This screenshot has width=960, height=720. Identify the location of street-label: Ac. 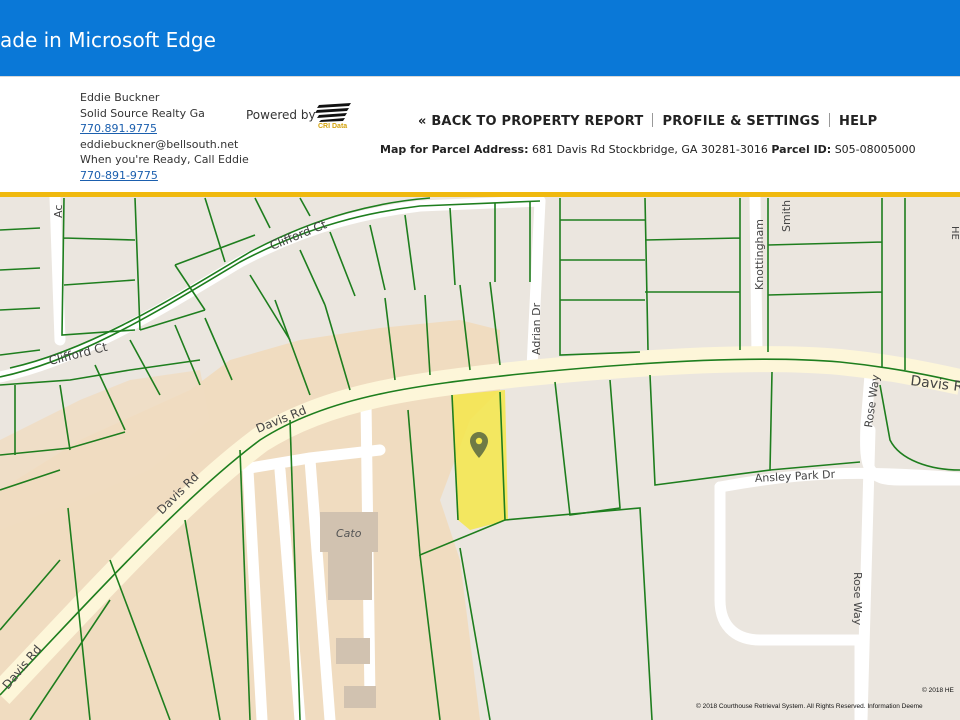
(58, 211).